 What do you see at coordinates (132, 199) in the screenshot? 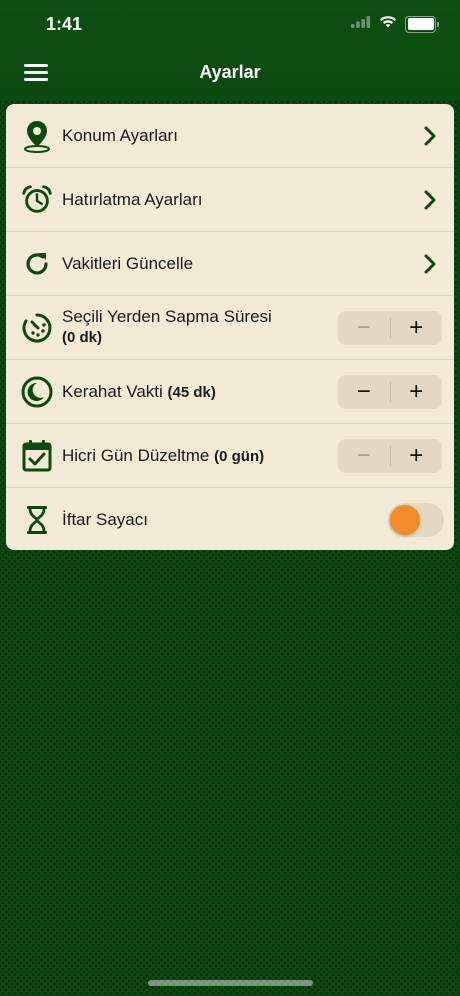
I see `reminder-settings-label: Hatırlatma Ayarları` at bounding box center [132, 199].